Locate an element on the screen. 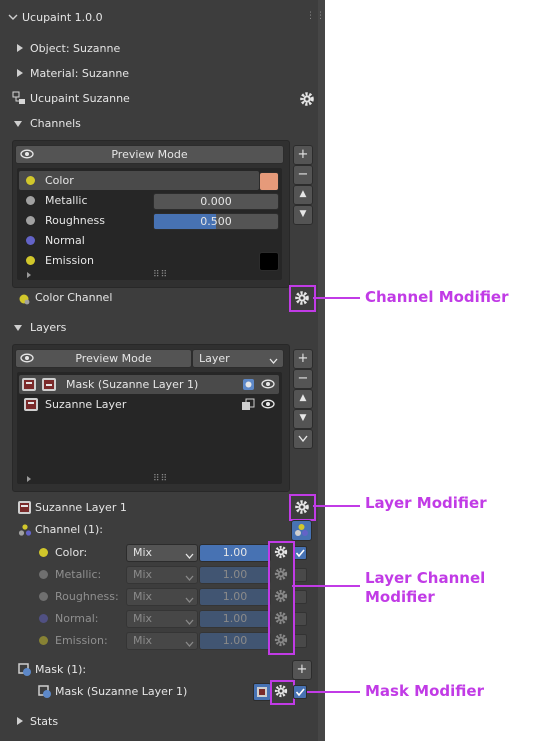  drag-handle-icon: ⋮⋮ is located at coordinates (316, 16).